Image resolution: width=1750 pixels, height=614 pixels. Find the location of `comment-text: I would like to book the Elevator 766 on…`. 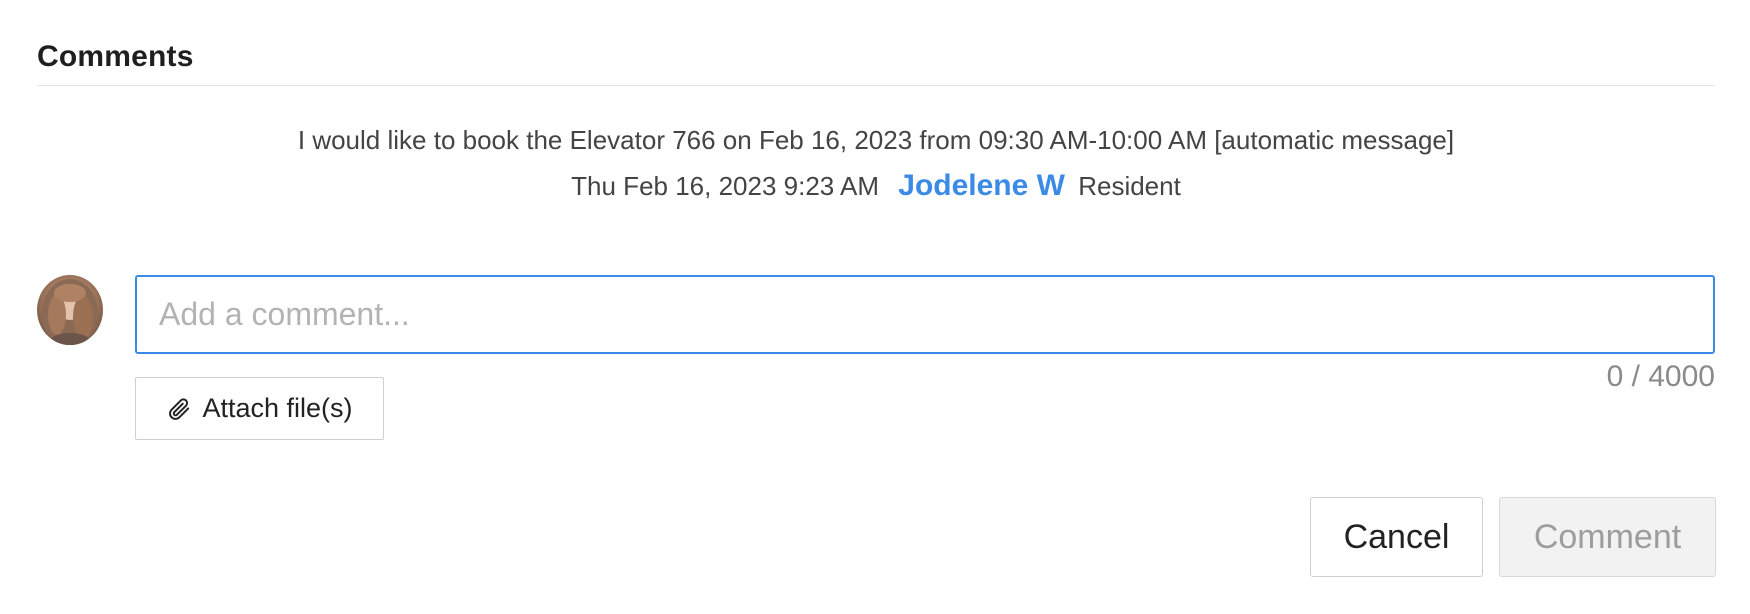

comment-text: I would like to book the Elevator 766 on… is located at coordinates (876, 140).